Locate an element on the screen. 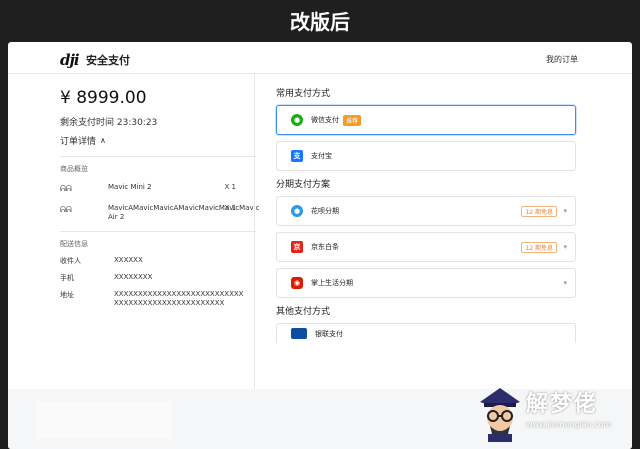 Image resolution: width=640 pixels, height=449 pixels. pay-option-unionpay: 银联支付 is located at coordinates (426, 333).